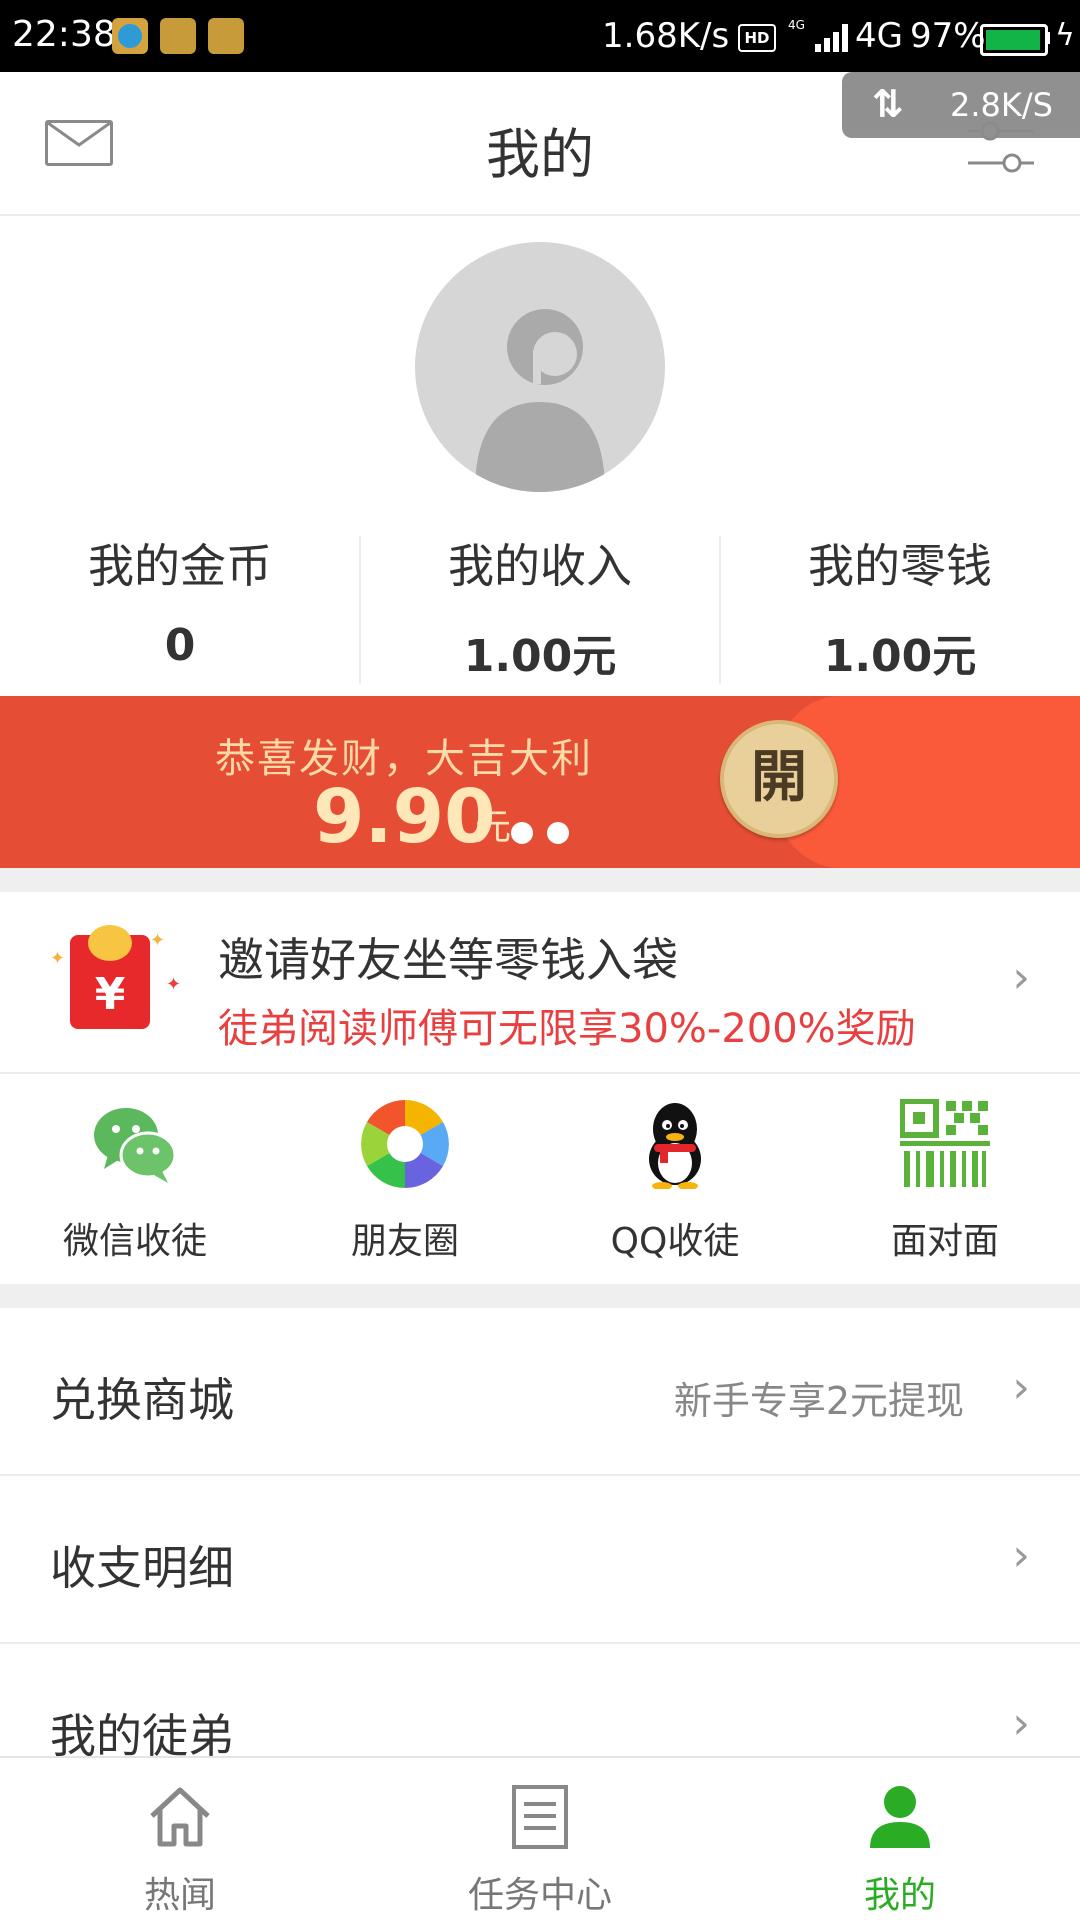  What do you see at coordinates (1014, 40) in the screenshot?
I see `battery-icon` at bounding box center [1014, 40].